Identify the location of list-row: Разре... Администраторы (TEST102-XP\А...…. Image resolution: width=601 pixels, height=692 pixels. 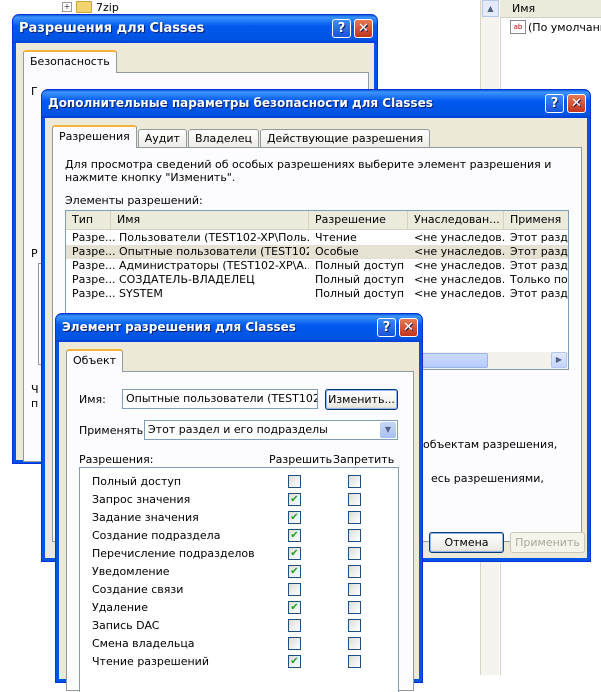
(317, 266).